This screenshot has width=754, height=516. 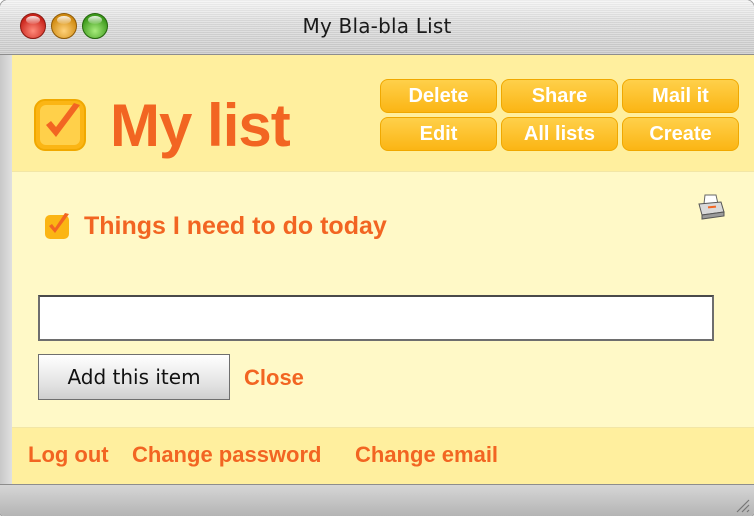 What do you see at coordinates (438, 134) in the screenshot?
I see `edit-button: Edit` at bounding box center [438, 134].